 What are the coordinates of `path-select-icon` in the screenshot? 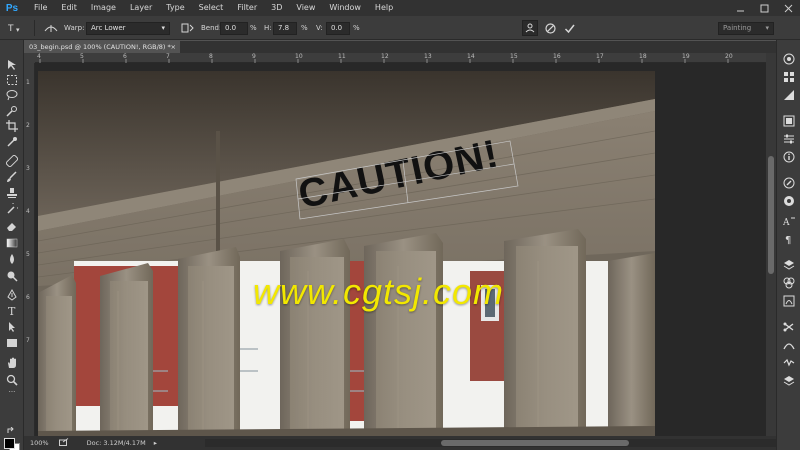 It's located at (12, 327).